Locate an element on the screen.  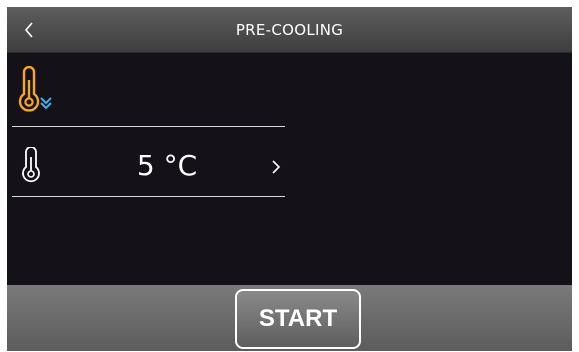
page-title: PRE-COOLING is located at coordinates (289, 30).